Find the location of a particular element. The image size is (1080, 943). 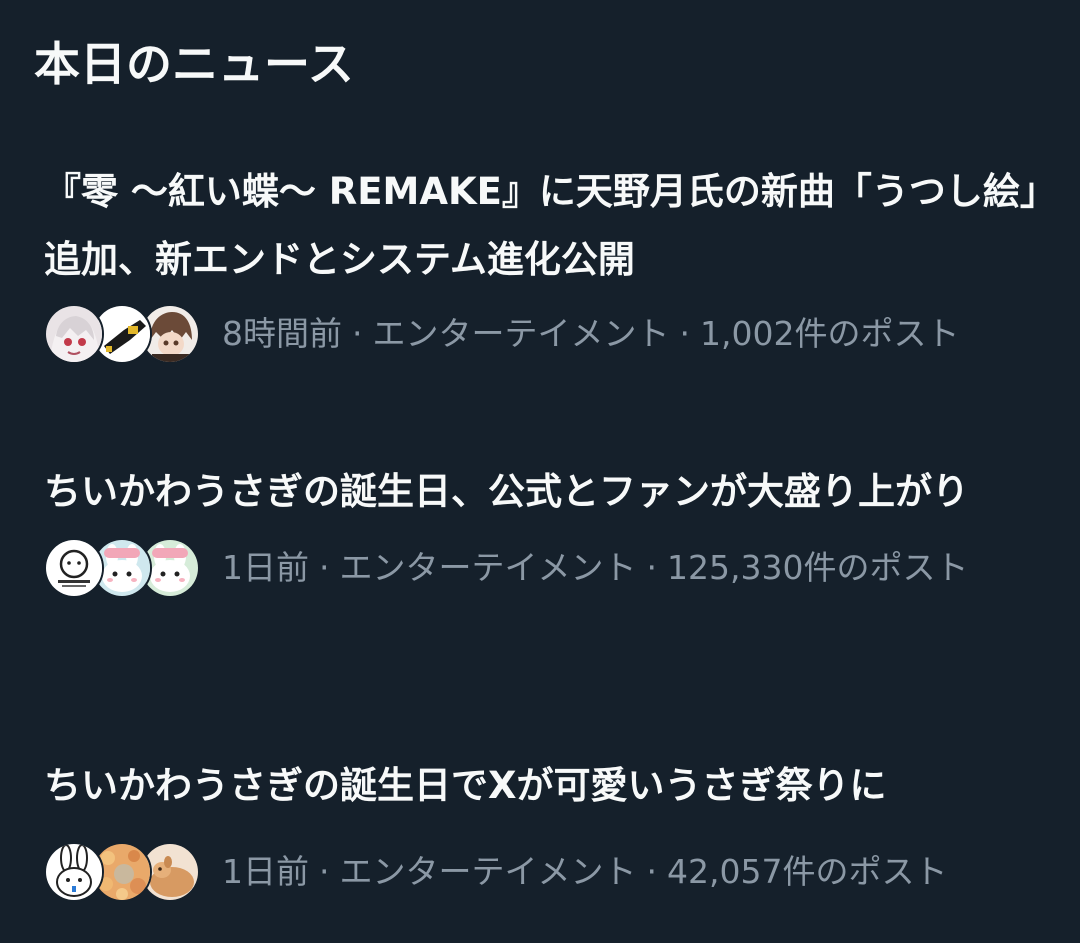

section-title: 本日のニュース is located at coordinates (194, 64).